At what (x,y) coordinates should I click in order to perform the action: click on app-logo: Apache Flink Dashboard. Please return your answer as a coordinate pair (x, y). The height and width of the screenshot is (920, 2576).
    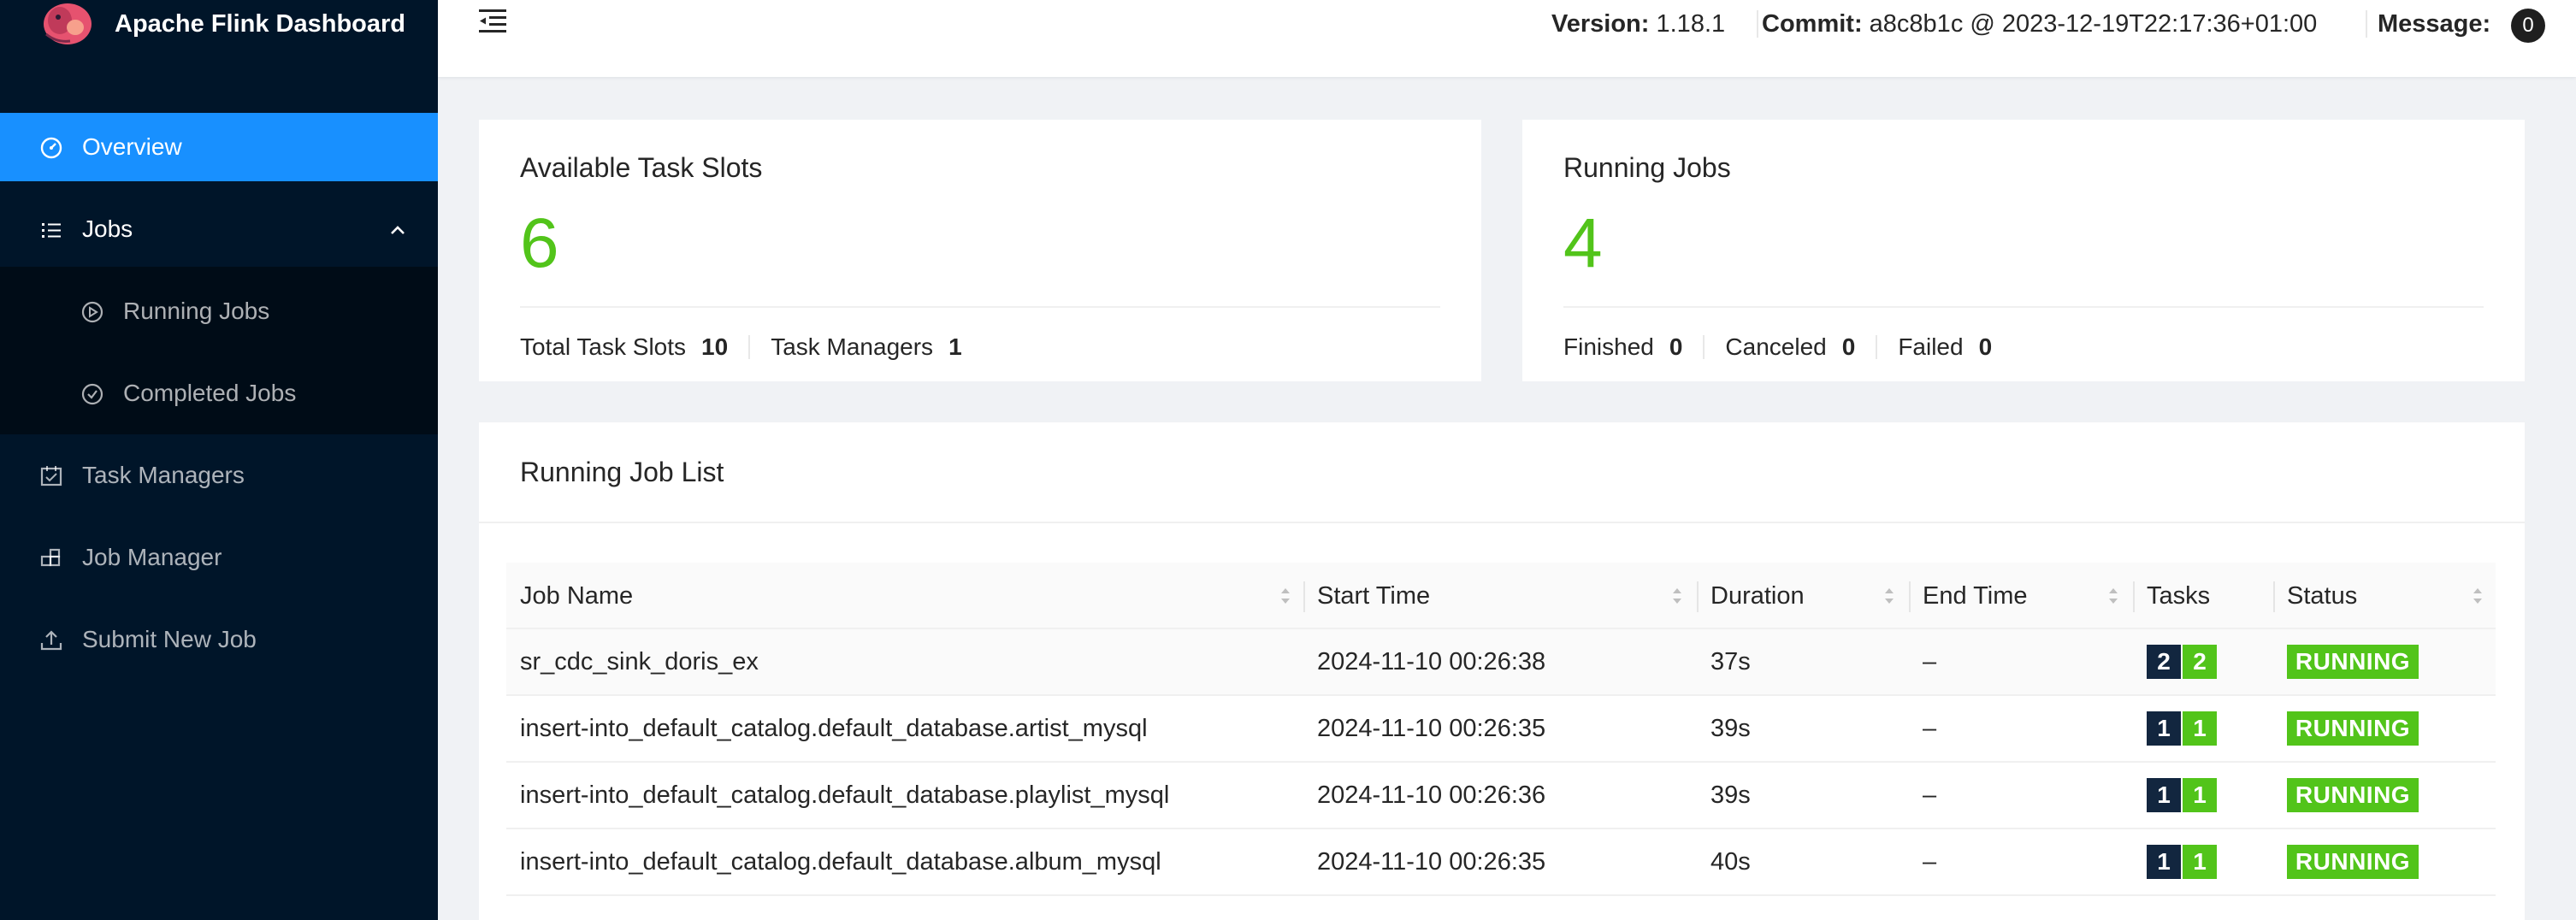
    Looking at the image, I should click on (219, 26).